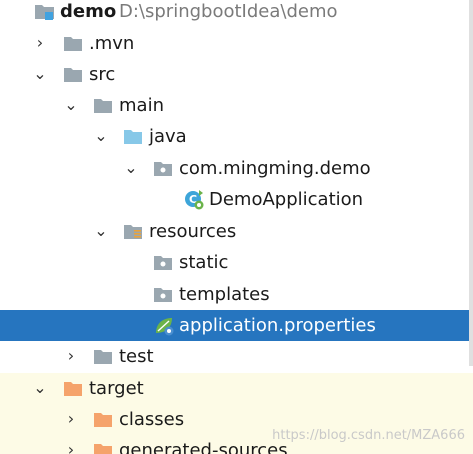  I want to click on tree-node-application-properties: application.properties, so click(236, 325).